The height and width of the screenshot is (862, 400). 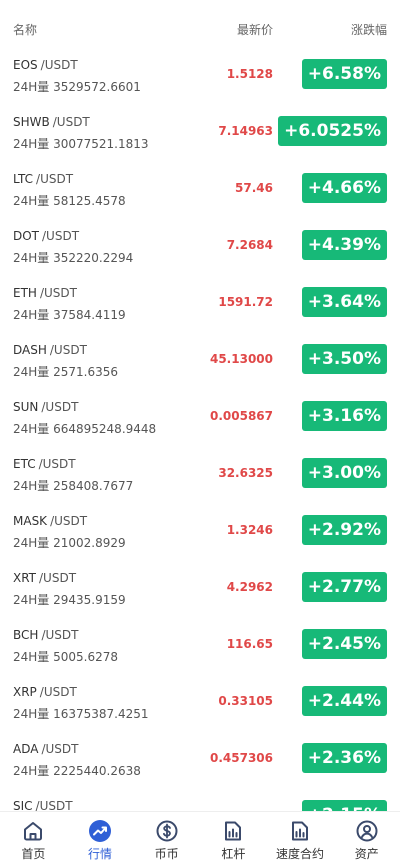 What do you see at coordinates (73, 486) in the screenshot?
I see `volume-24h: 24H量 258408.7677` at bounding box center [73, 486].